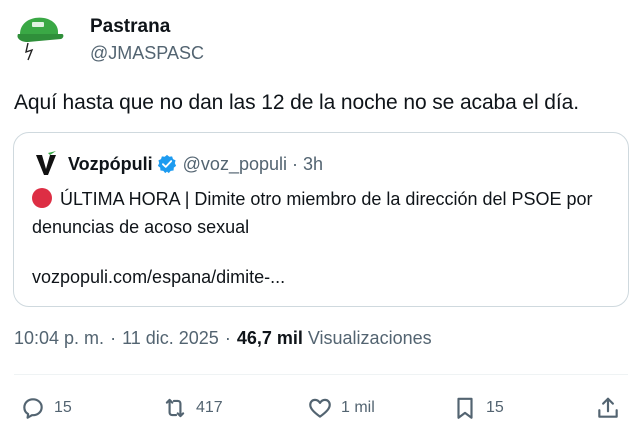 The image size is (642, 447). I want to click on author-avatar, so click(40, 38).